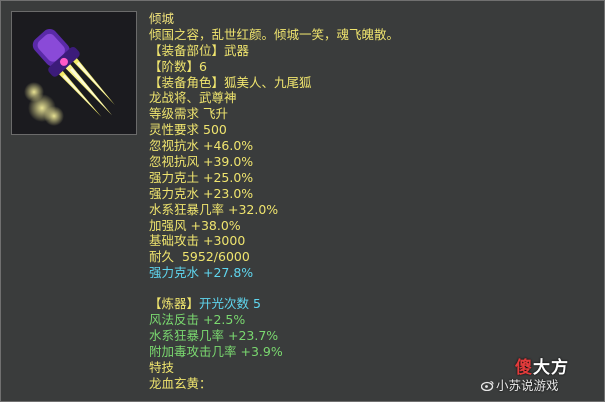 Image resolution: width=605 pixels, height=402 pixels. Describe the element at coordinates (224, 241) in the screenshot. I see `stat-value: +3000` at that location.